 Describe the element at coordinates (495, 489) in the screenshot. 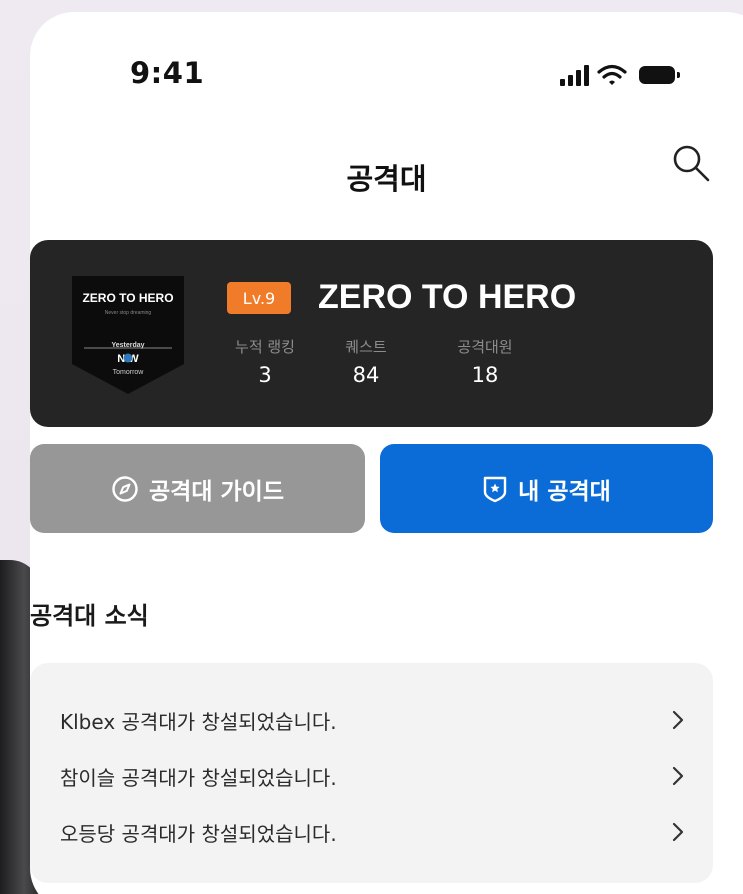

I see `shield-star-icon` at that location.